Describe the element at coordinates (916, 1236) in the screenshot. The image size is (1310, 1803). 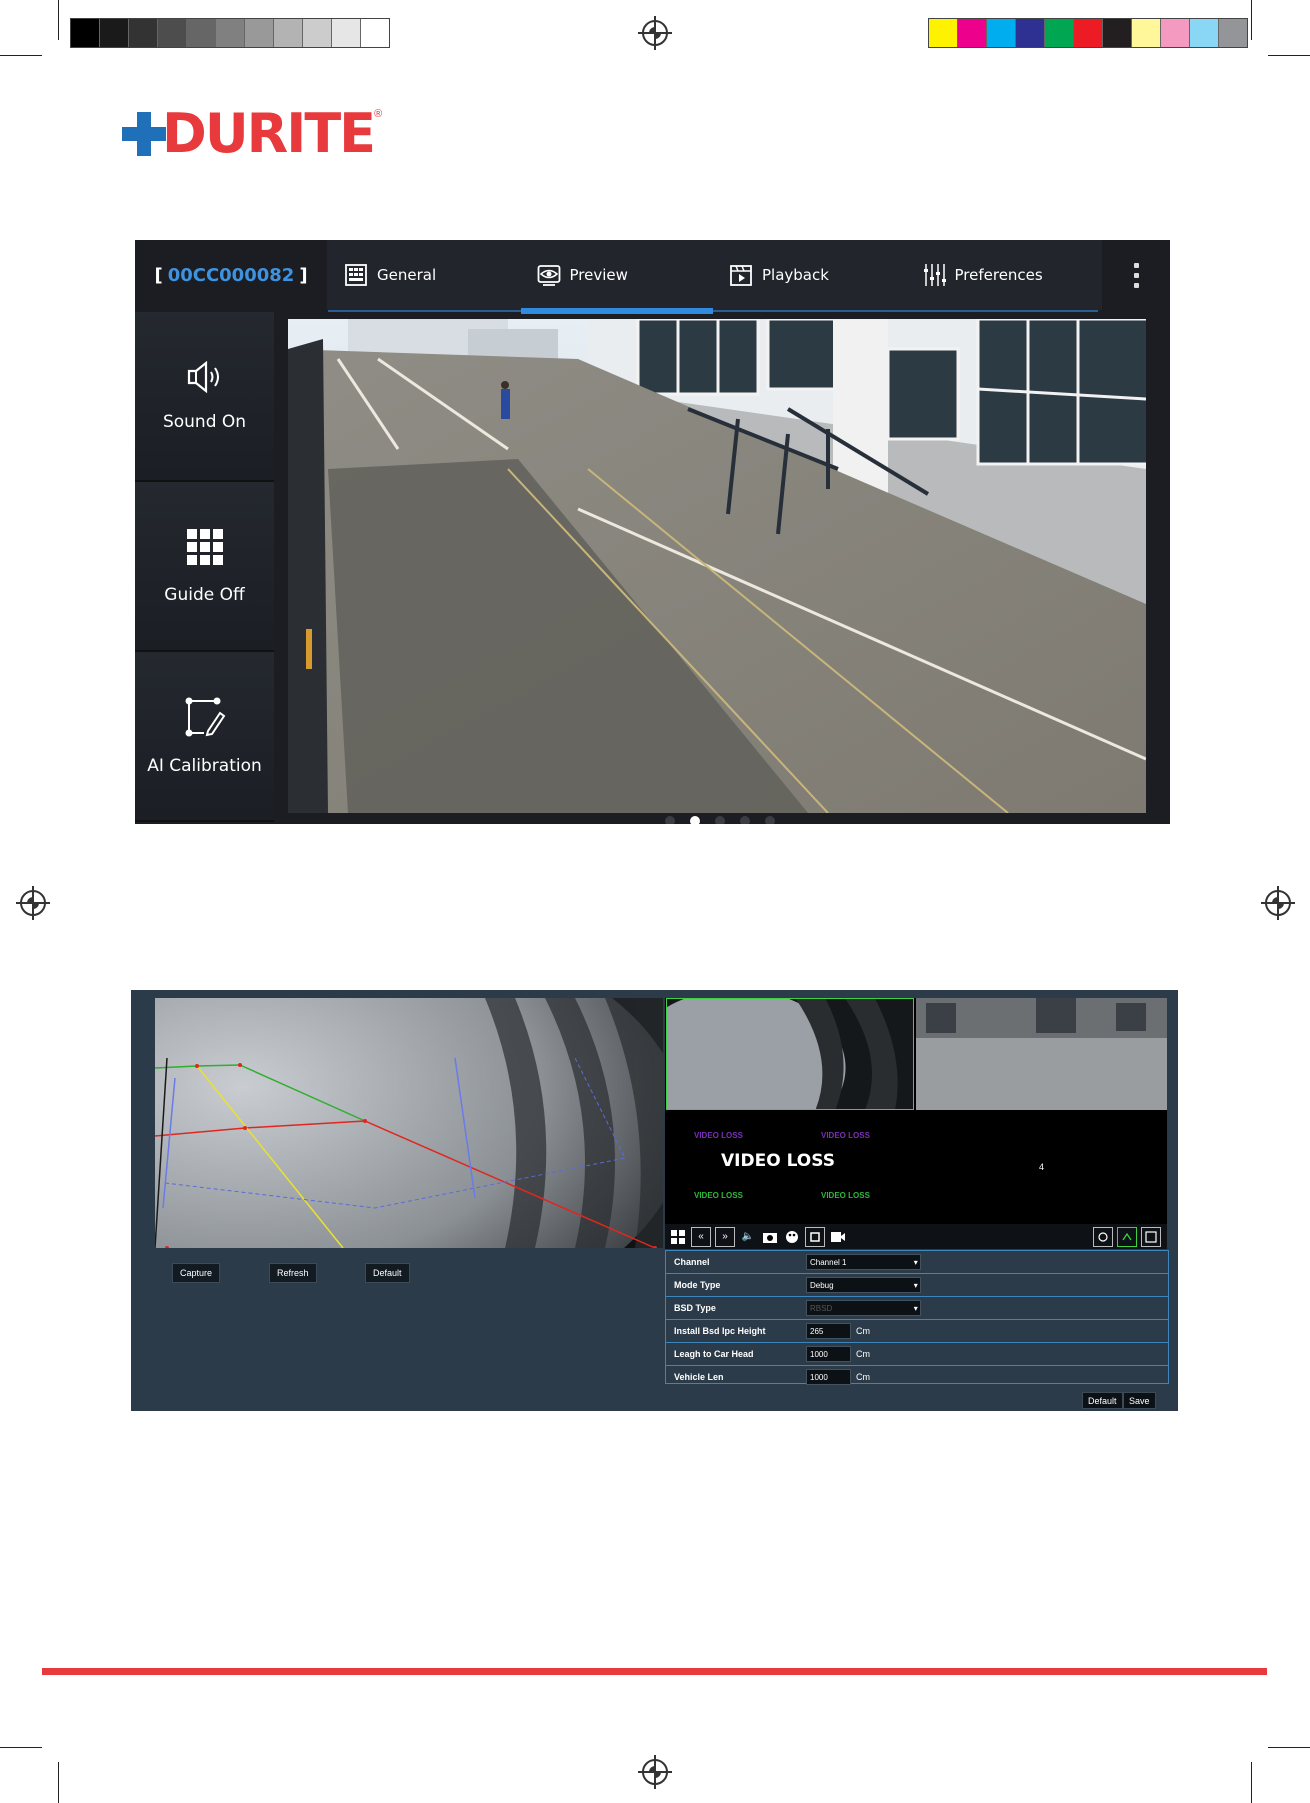
I see `playback-control-bar: « » 🔈` at that location.